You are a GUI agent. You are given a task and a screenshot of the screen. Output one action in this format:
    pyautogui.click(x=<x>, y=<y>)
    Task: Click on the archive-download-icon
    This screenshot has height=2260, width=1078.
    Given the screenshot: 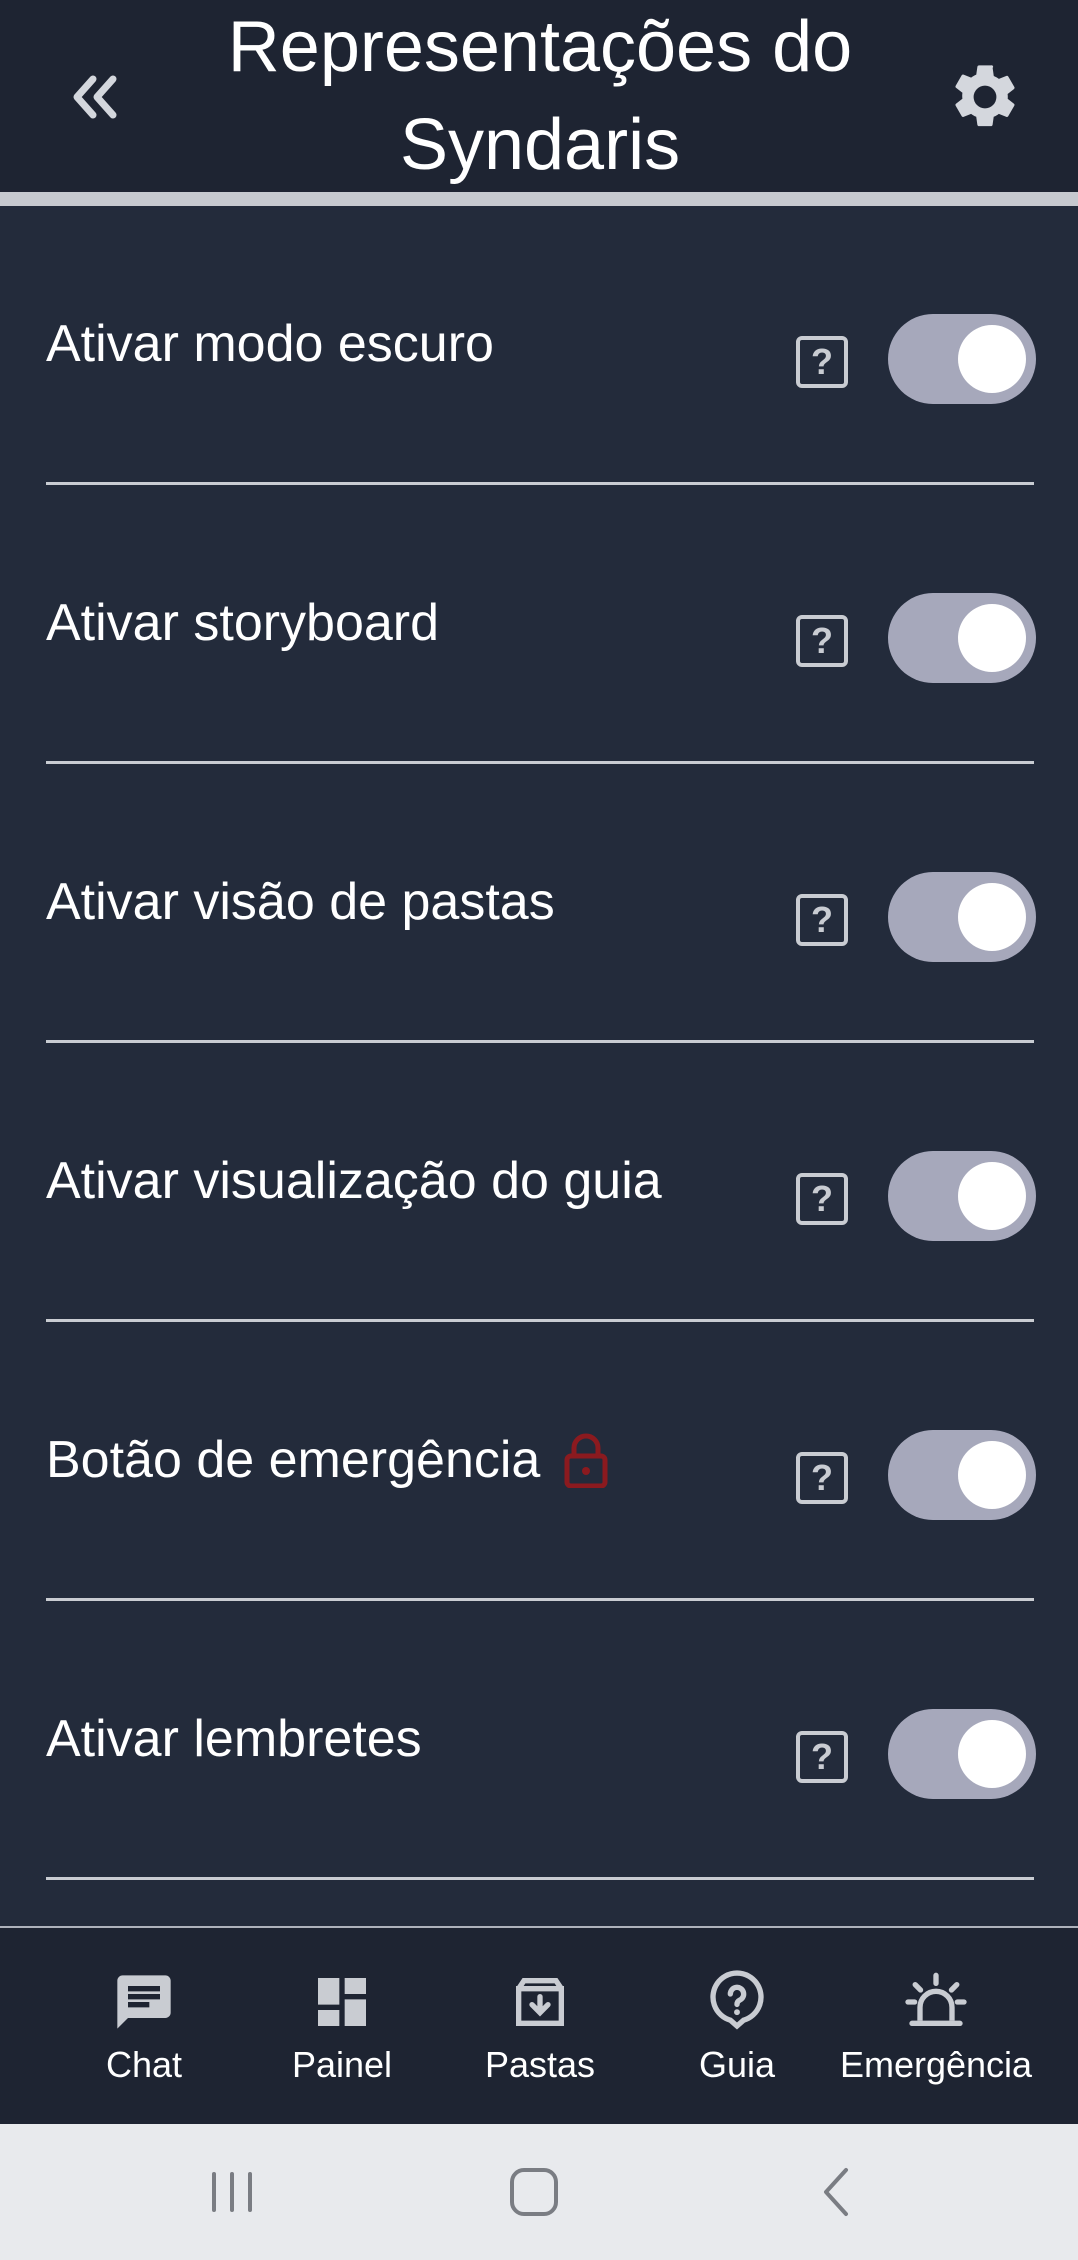 What is the action you would take?
    pyautogui.click(x=540, y=2002)
    